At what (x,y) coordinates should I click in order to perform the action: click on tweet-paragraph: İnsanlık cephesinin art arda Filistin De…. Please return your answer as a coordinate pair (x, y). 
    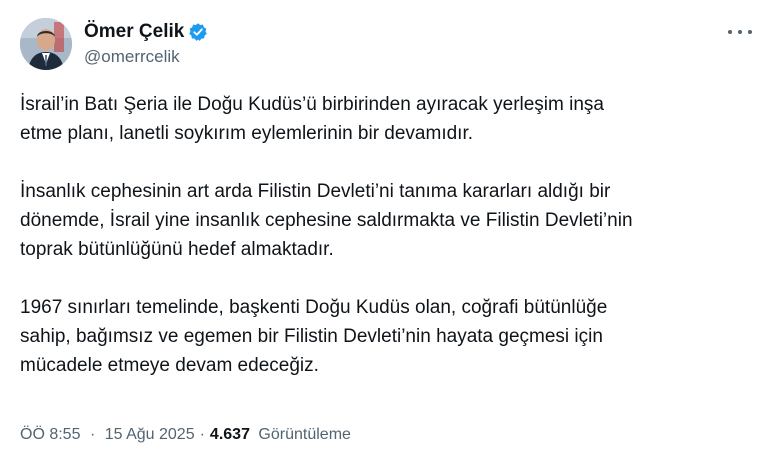
    Looking at the image, I should click on (326, 220).